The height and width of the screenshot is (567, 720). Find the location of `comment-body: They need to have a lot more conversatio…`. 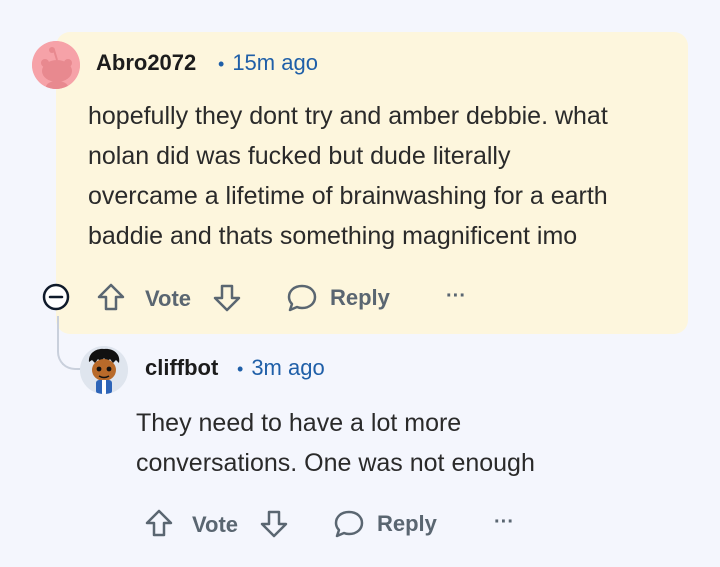

comment-body: They need to have a lot more conversatio… is located at coordinates (335, 443).